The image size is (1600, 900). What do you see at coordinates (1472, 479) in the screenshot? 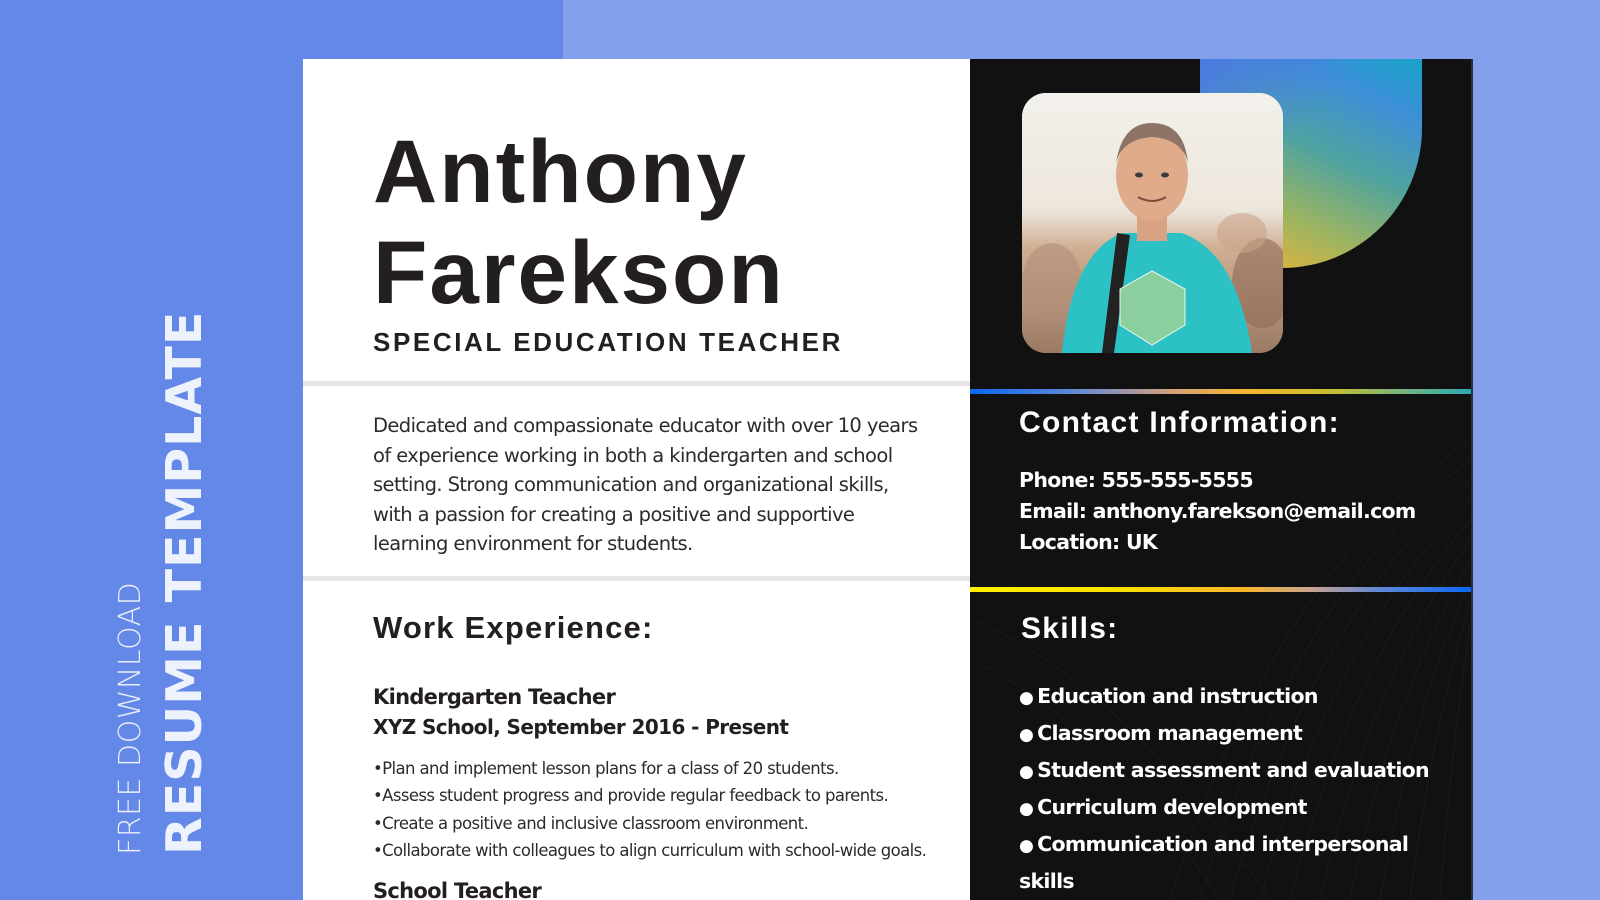
I see `document-edge` at bounding box center [1472, 479].